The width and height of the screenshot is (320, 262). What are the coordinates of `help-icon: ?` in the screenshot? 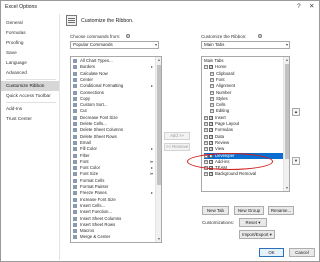 It's located at (299, 7).